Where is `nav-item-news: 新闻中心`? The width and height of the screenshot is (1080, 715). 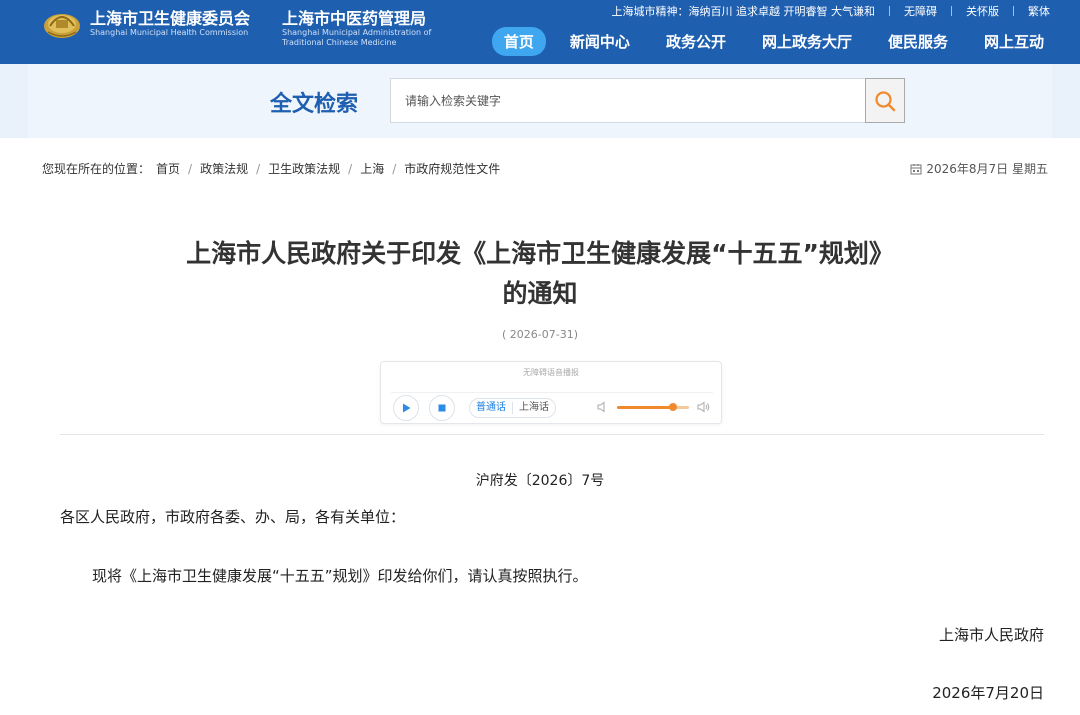
nav-item-news: 新闻中心 is located at coordinates (600, 41).